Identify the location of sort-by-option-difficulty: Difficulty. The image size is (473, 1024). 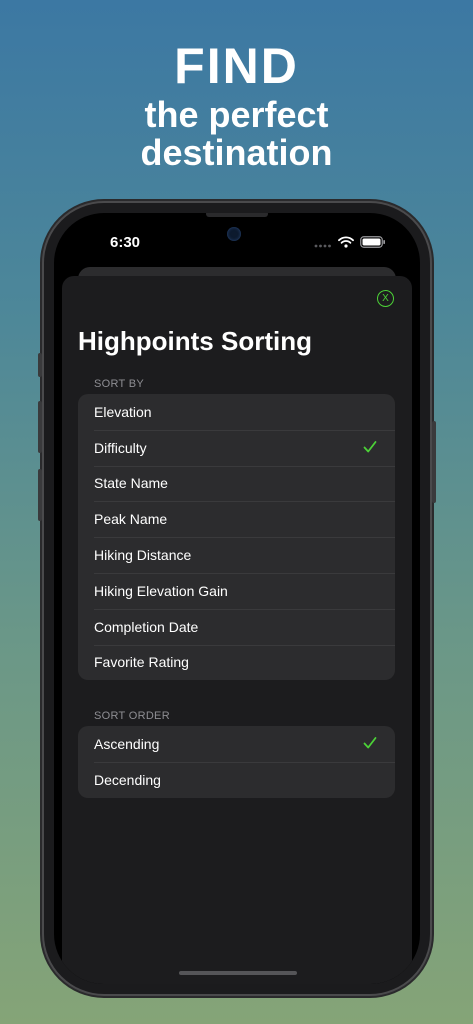
(236, 447).